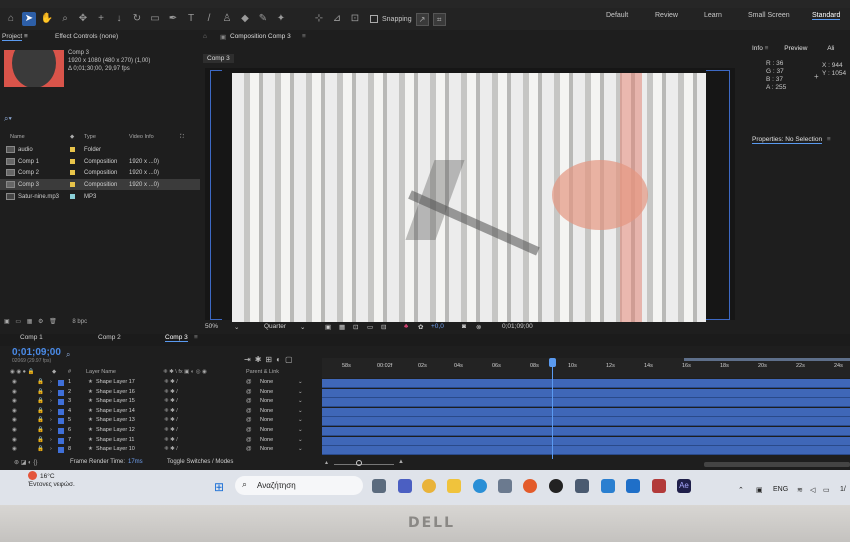 The height and width of the screenshot is (542, 850). Describe the element at coordinates (684, 486) in the screenshot. I see `after-effects-icon: Ae` at that location.